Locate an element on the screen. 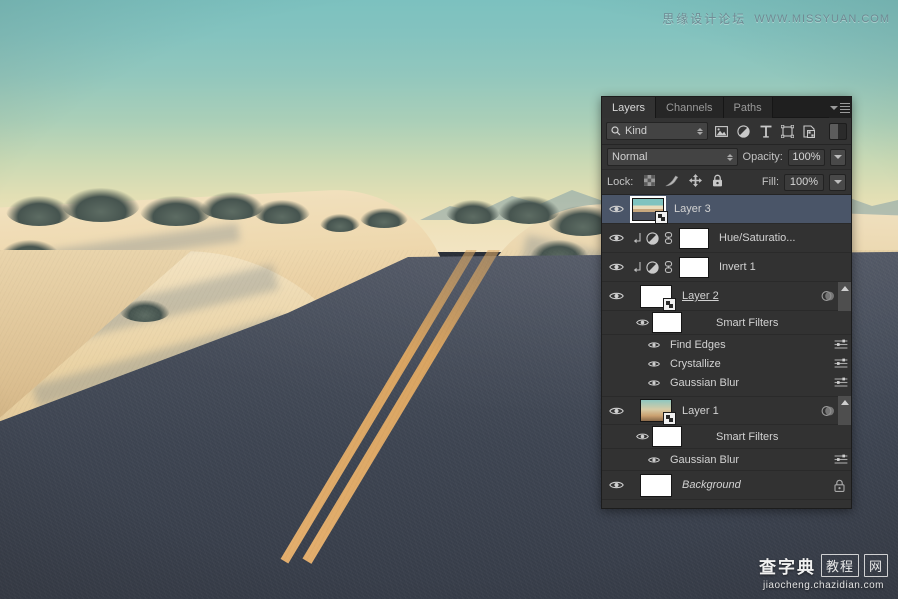 This screenshot has height=599, width=898. layer-row-layer-1: Layer 1 is located at coordinates (726, 410).